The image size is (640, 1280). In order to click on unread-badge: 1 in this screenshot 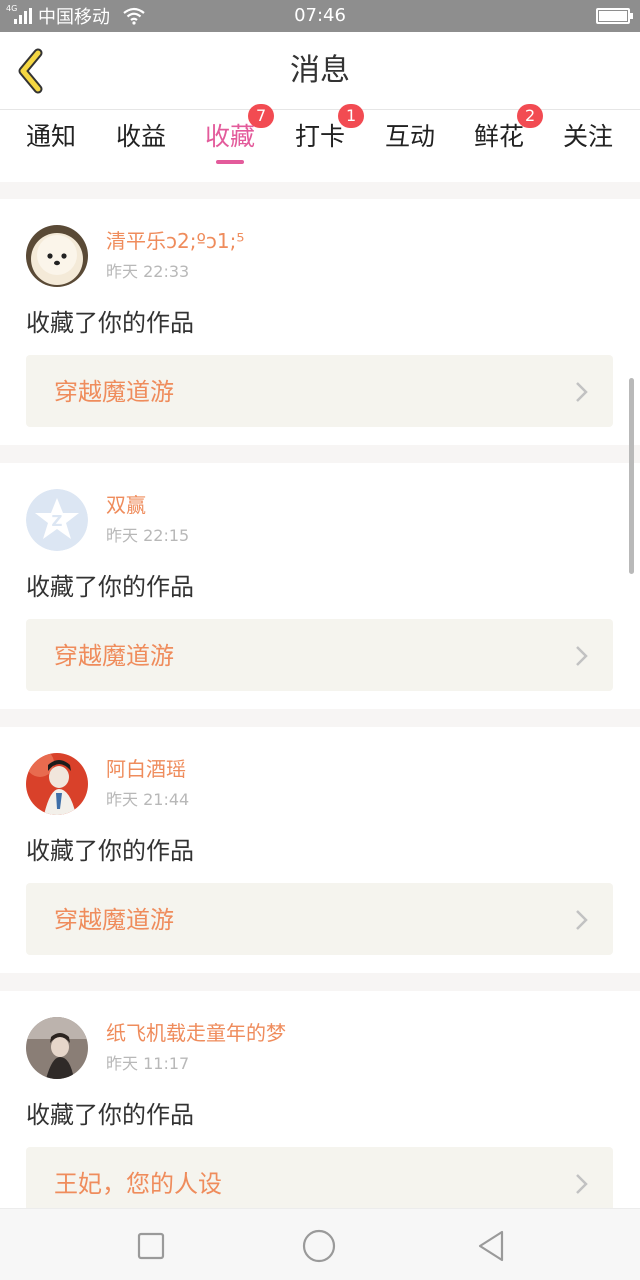, I will do `click(351, 116)`.